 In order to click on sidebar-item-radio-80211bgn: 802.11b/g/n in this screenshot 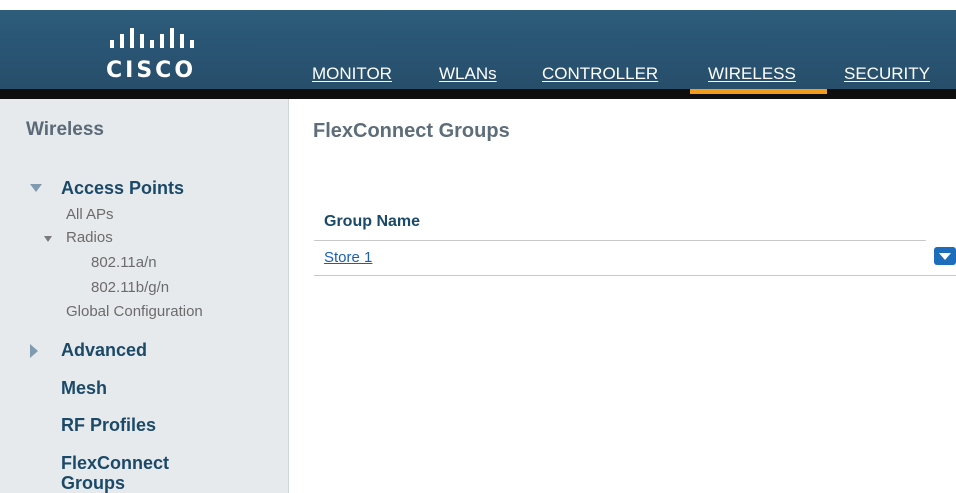, I will do `click(130, 287)`.